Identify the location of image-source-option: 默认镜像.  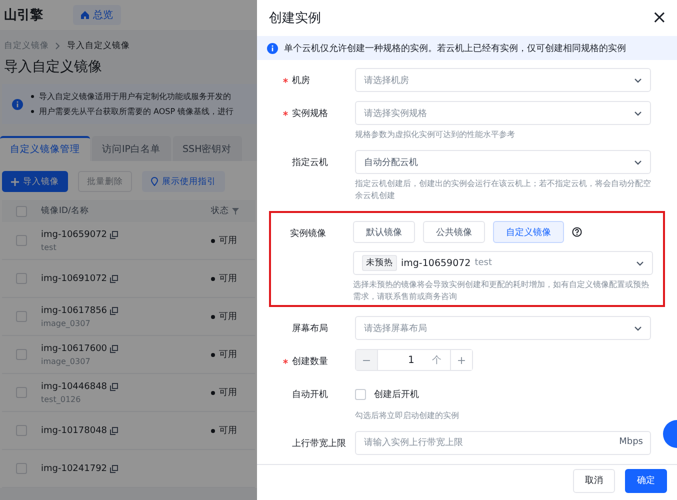
(384, 232).